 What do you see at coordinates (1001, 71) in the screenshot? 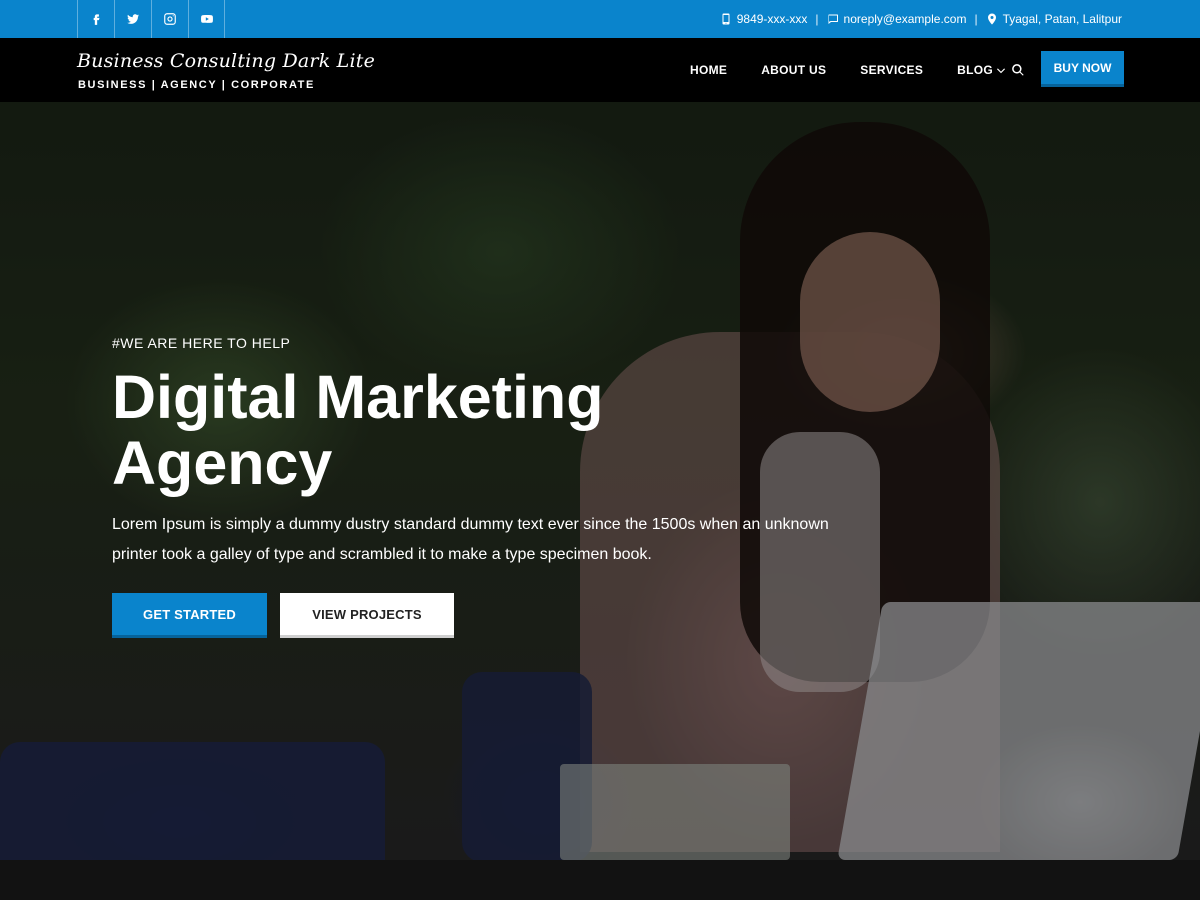
I see `chevron-down-icon` at bounding box center [1001, 71].